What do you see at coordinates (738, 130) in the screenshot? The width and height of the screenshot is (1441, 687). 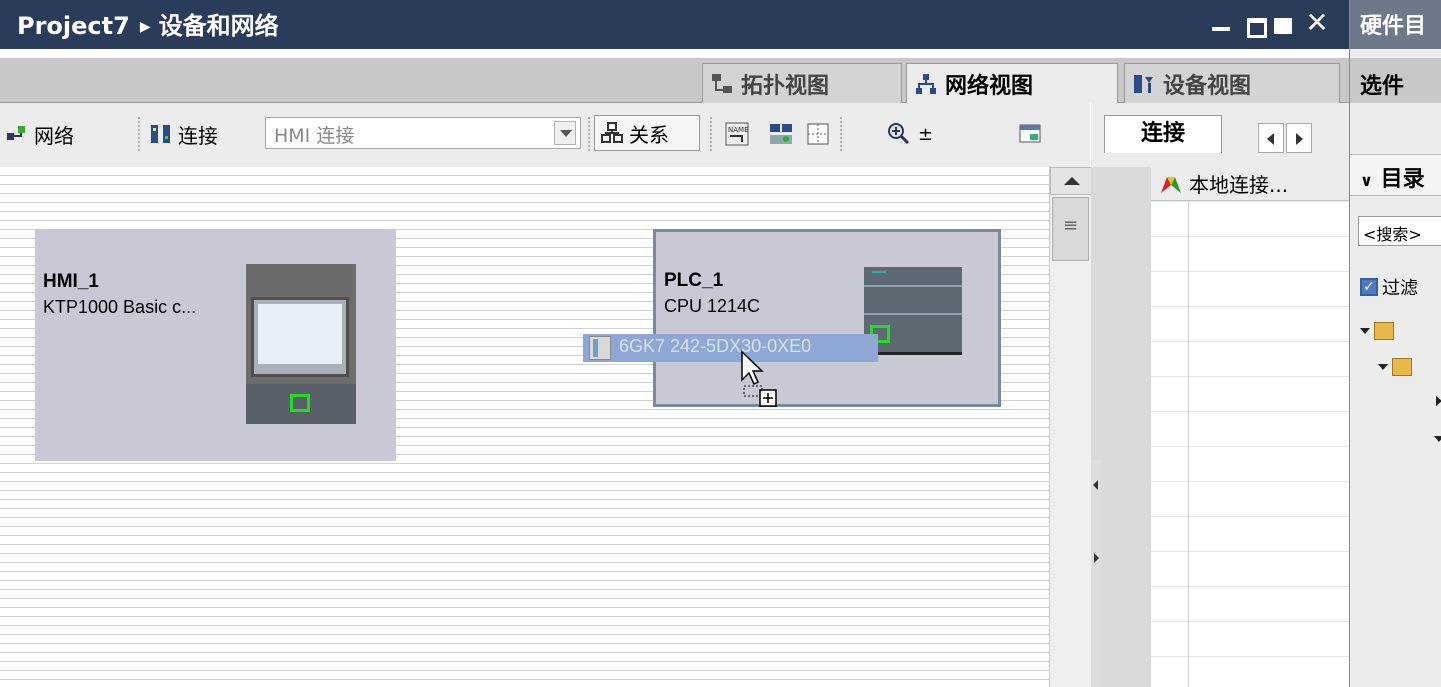 I see `svg-text: NAME` at bounding box center [738, 130].